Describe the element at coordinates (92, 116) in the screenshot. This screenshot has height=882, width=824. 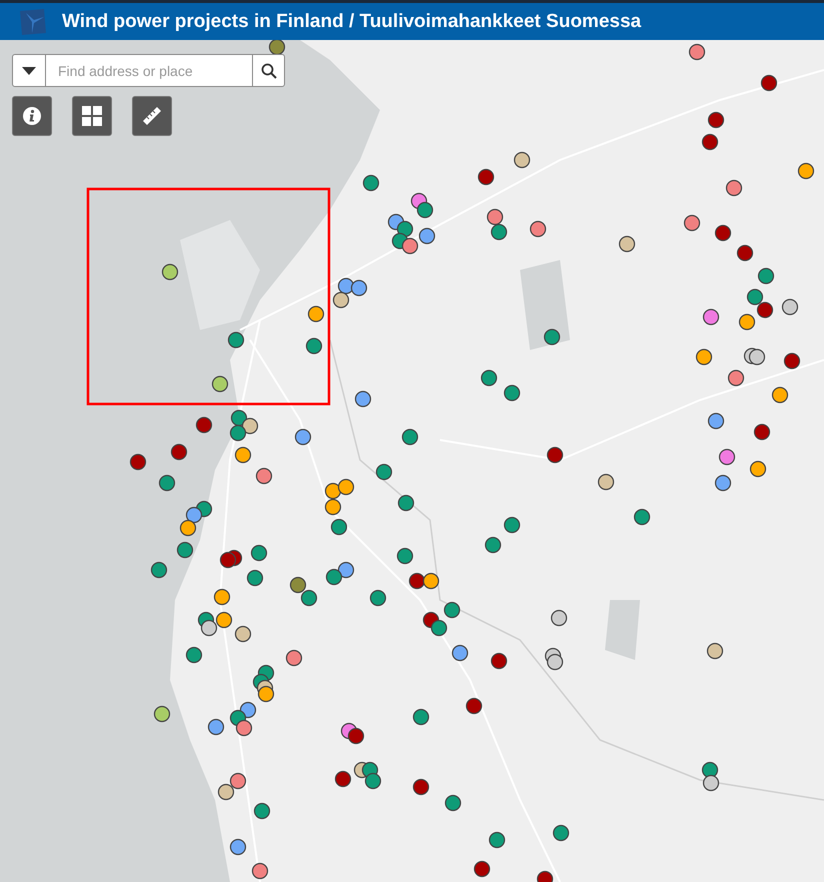
I see `grid-button` at that location.